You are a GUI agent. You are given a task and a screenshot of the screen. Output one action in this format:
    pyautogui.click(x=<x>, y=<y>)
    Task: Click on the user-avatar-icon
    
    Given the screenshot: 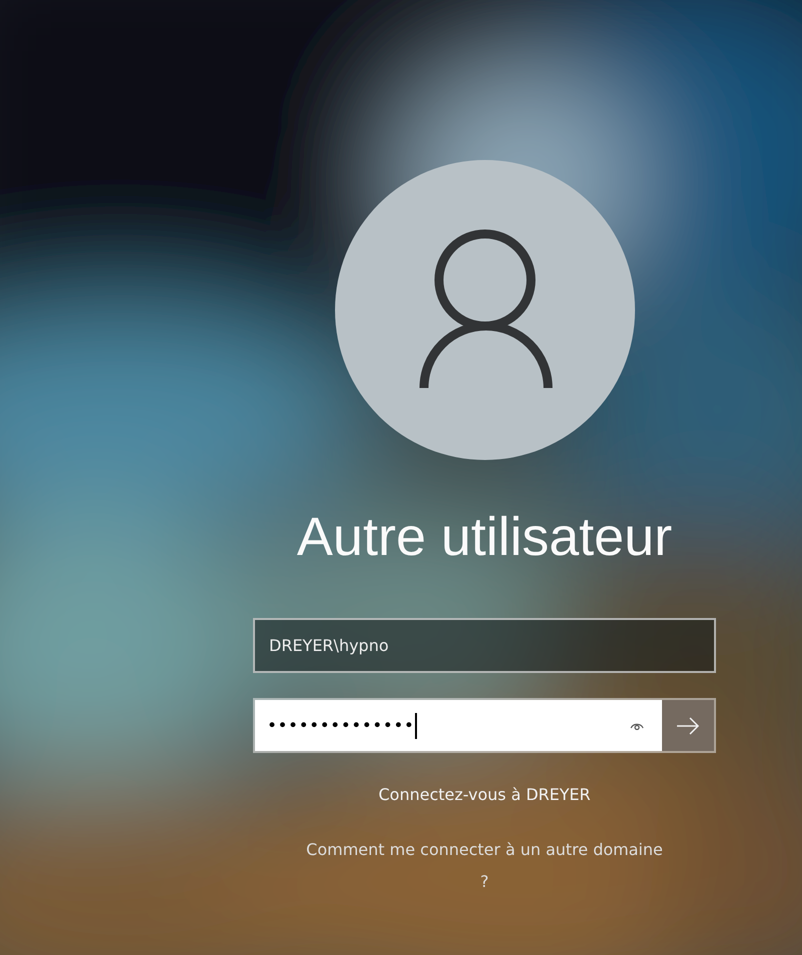 What is the action you would take?
    pyautogui.click(x=484, y=310)
    